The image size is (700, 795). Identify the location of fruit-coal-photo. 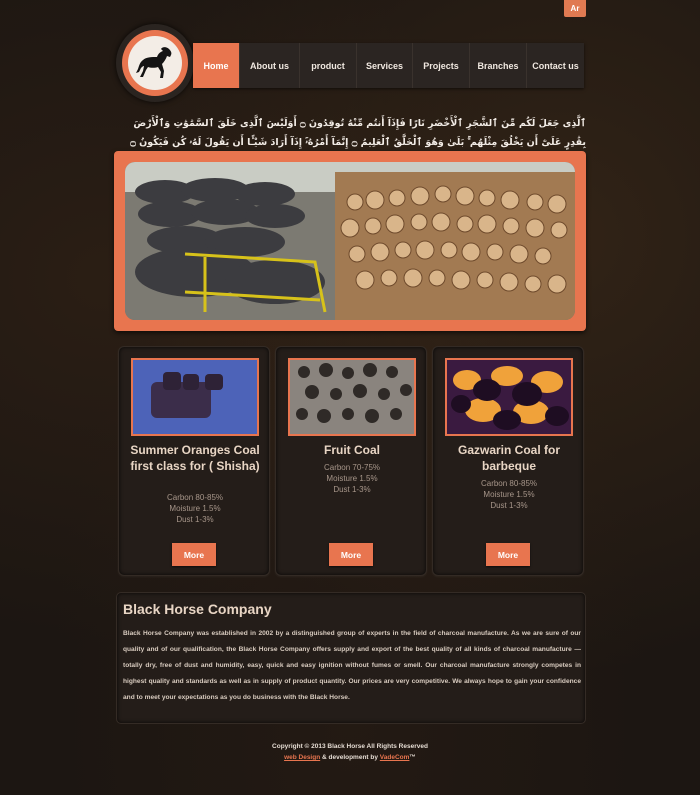
(352, 397).